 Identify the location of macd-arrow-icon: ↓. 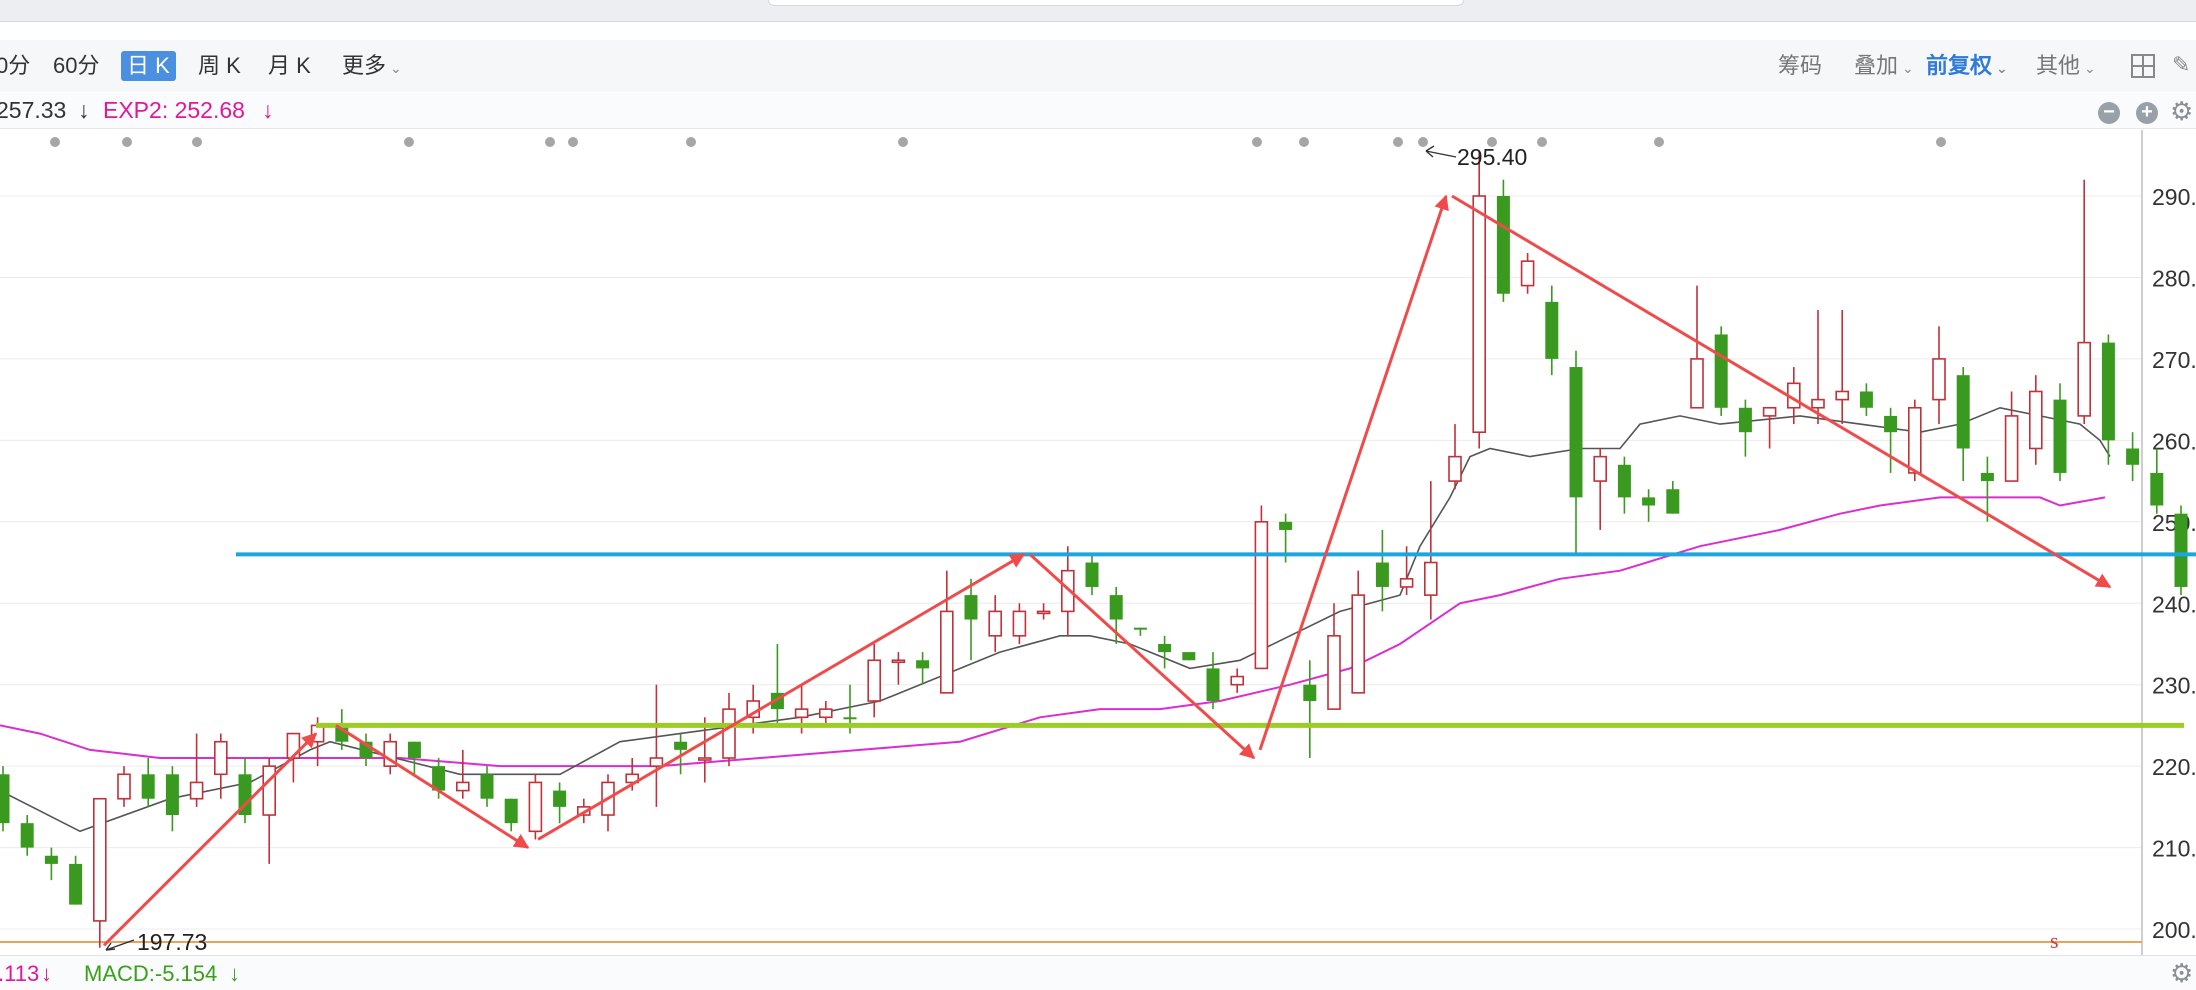
(234, 973).